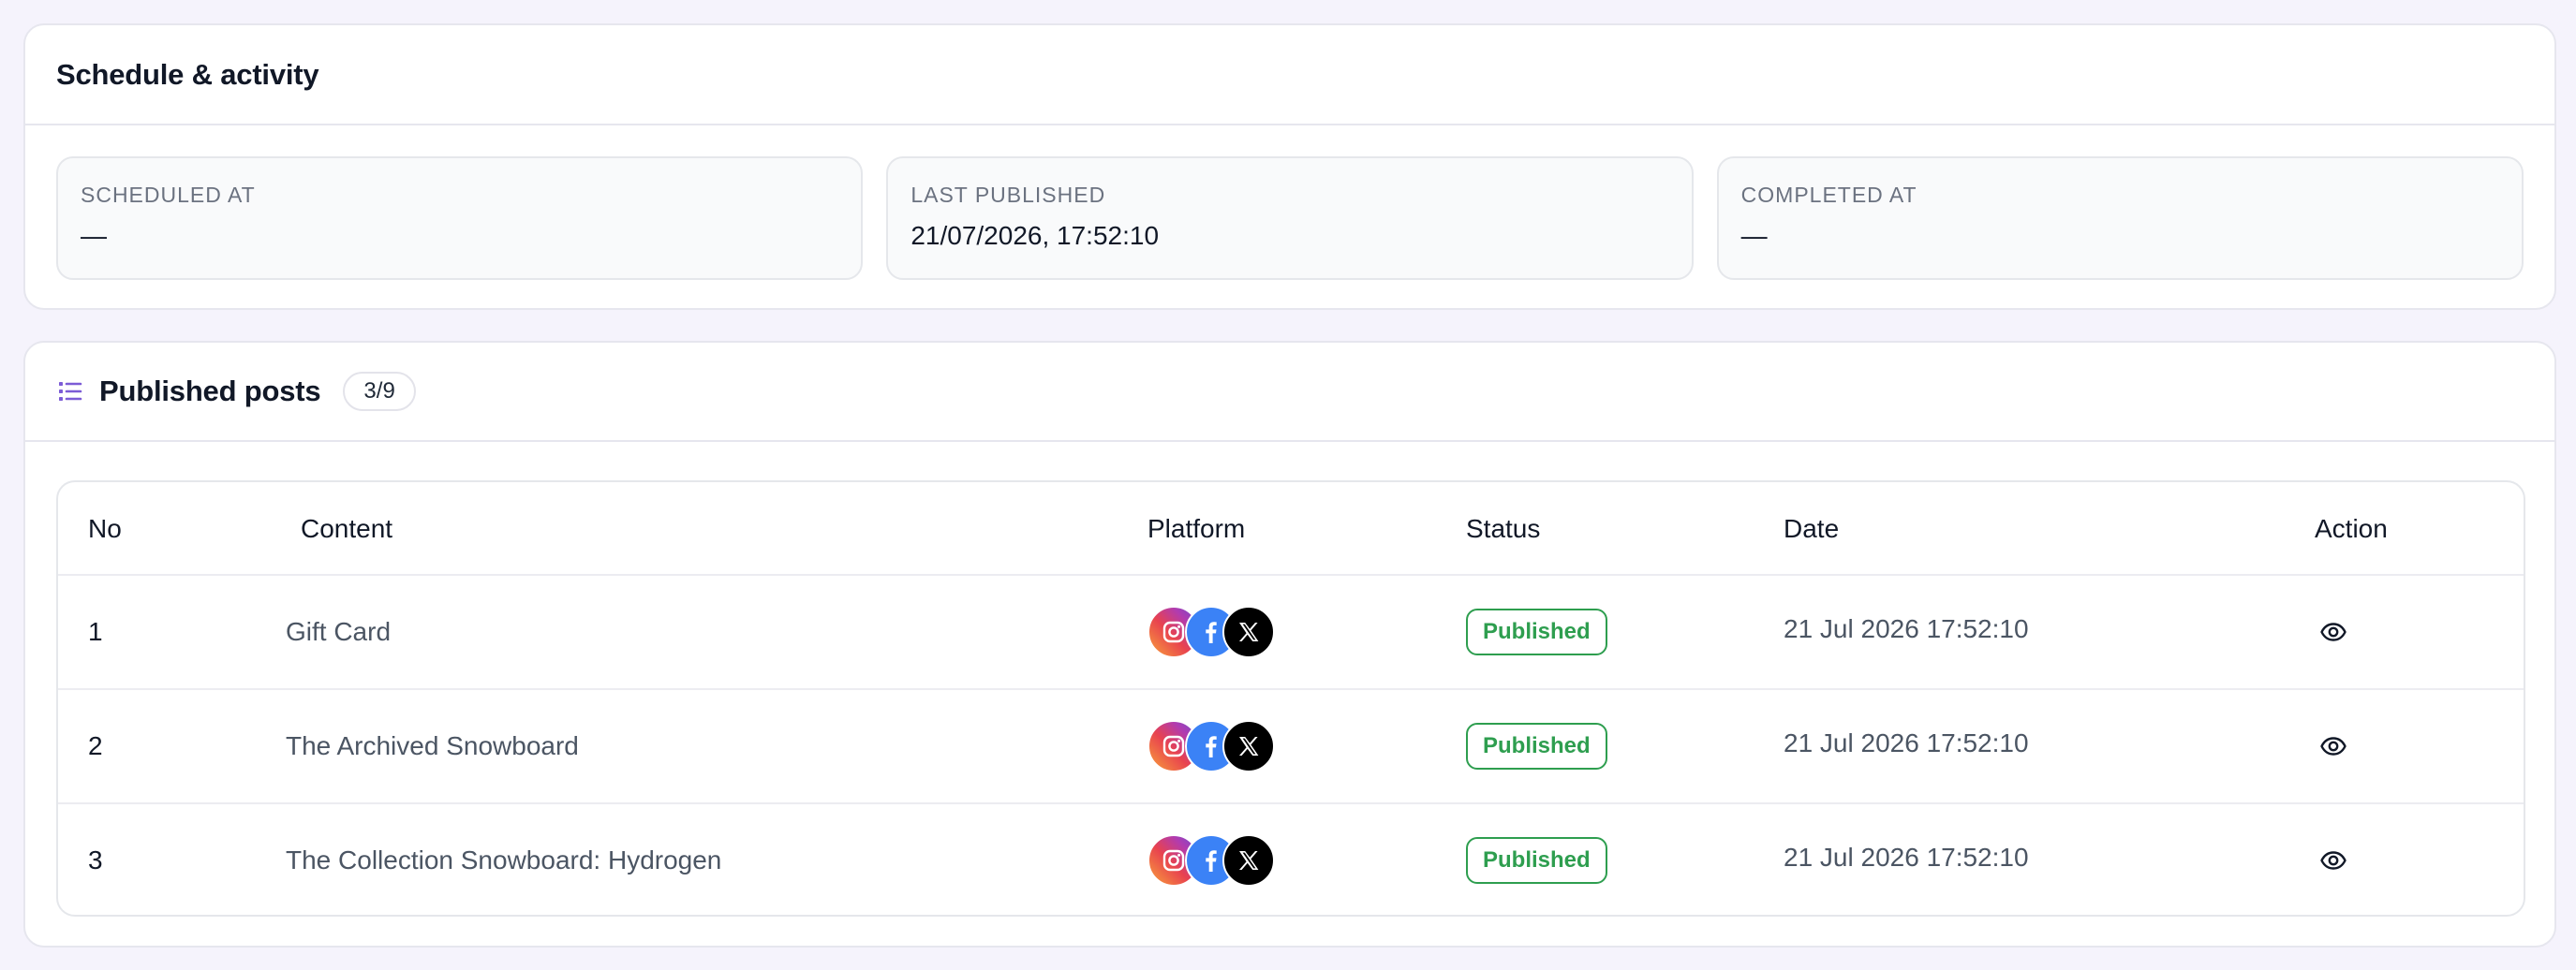 This screenshot has height=970, width=2576. What do you see at coordinates (2120, 218) in the screenshot?
I see `completed-at-stat: COMPLETED AT —` at bounding box center [2120, 218].